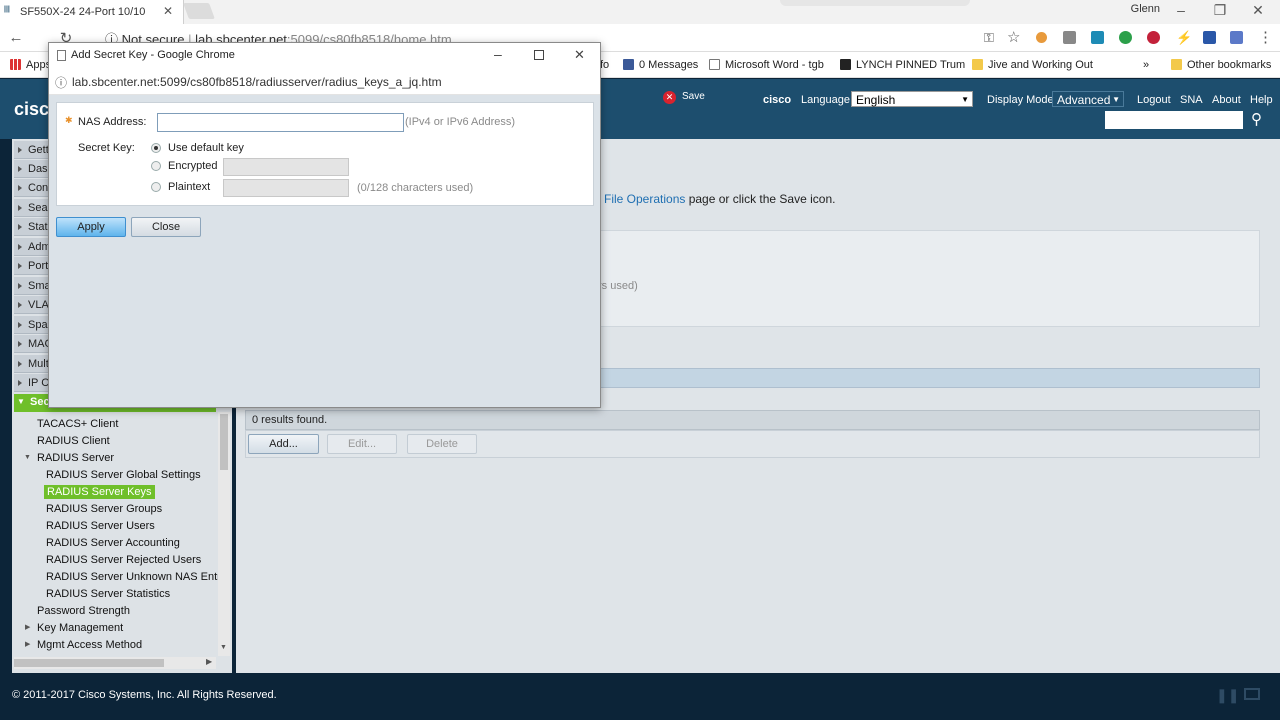  What do you see at coordinates (104, 509) in the screenshot?
I see `nav-radius-server-groups: RADIUS Server Groups` at bounding box center [104, 509].